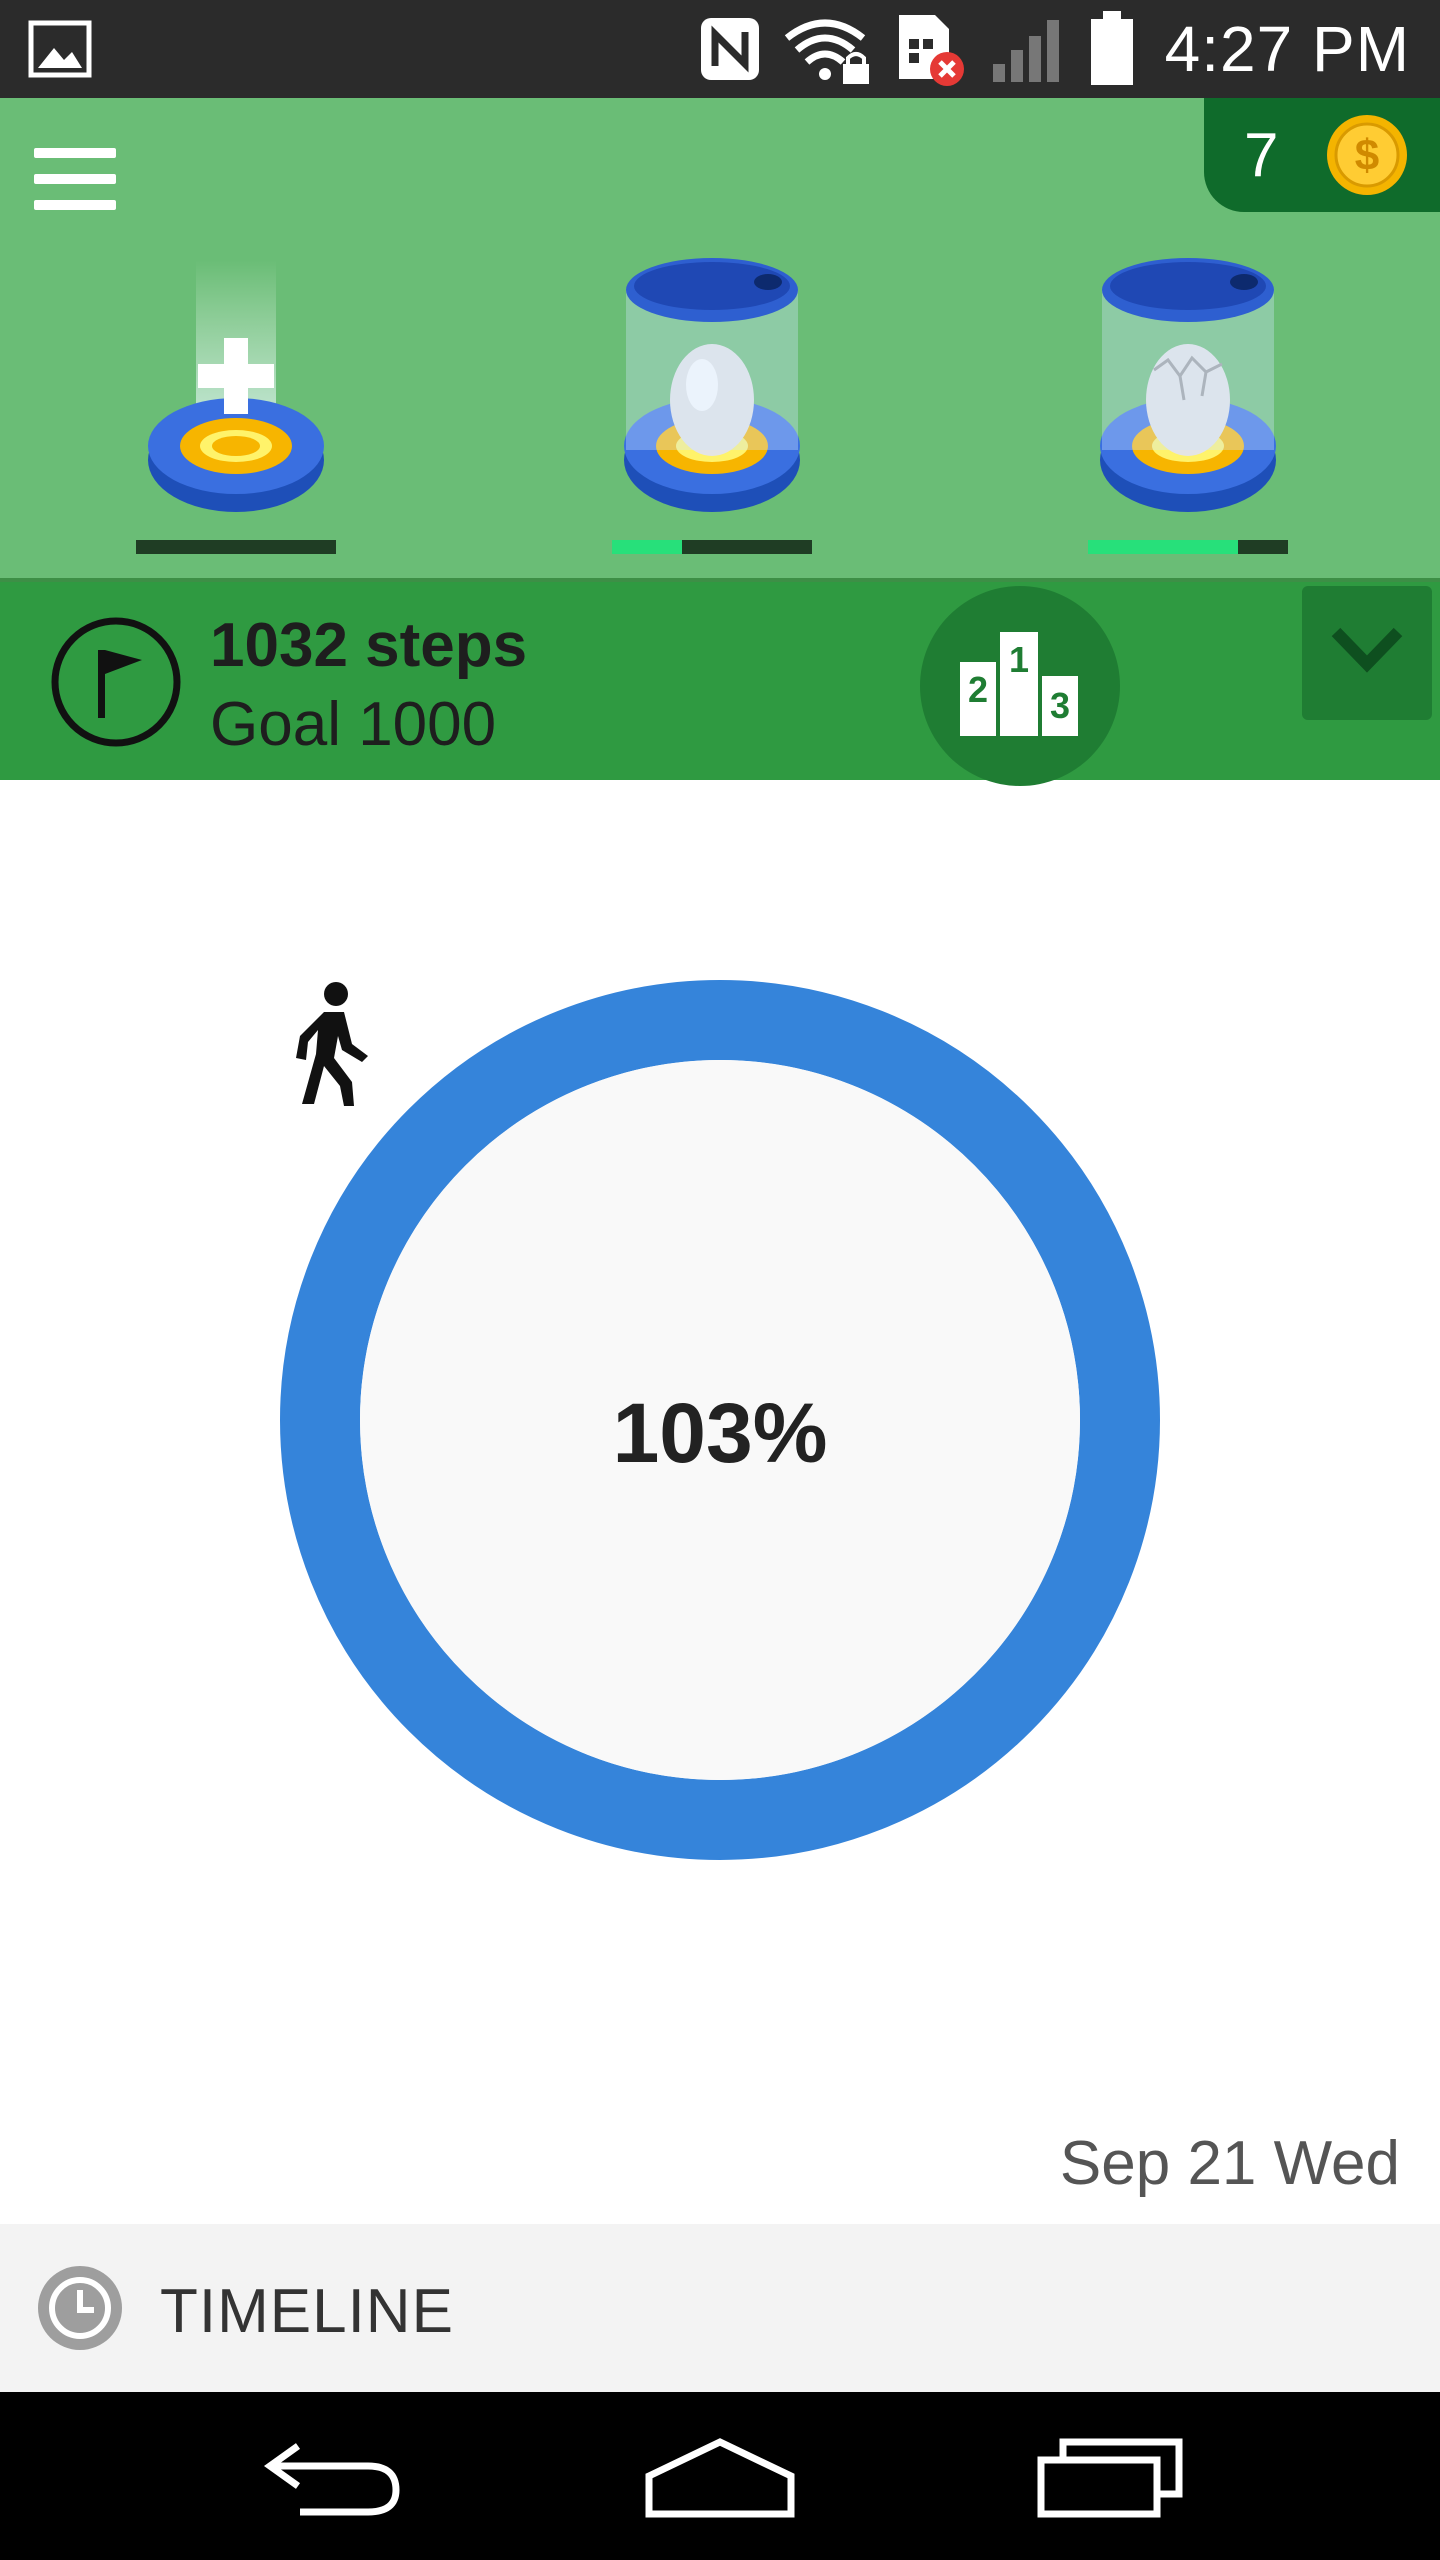 This screenshot has height=2560, width=1440. Describe the element at coordinates (1367, 650) in the screenshot. I see `chevron-down-icon` at that location.